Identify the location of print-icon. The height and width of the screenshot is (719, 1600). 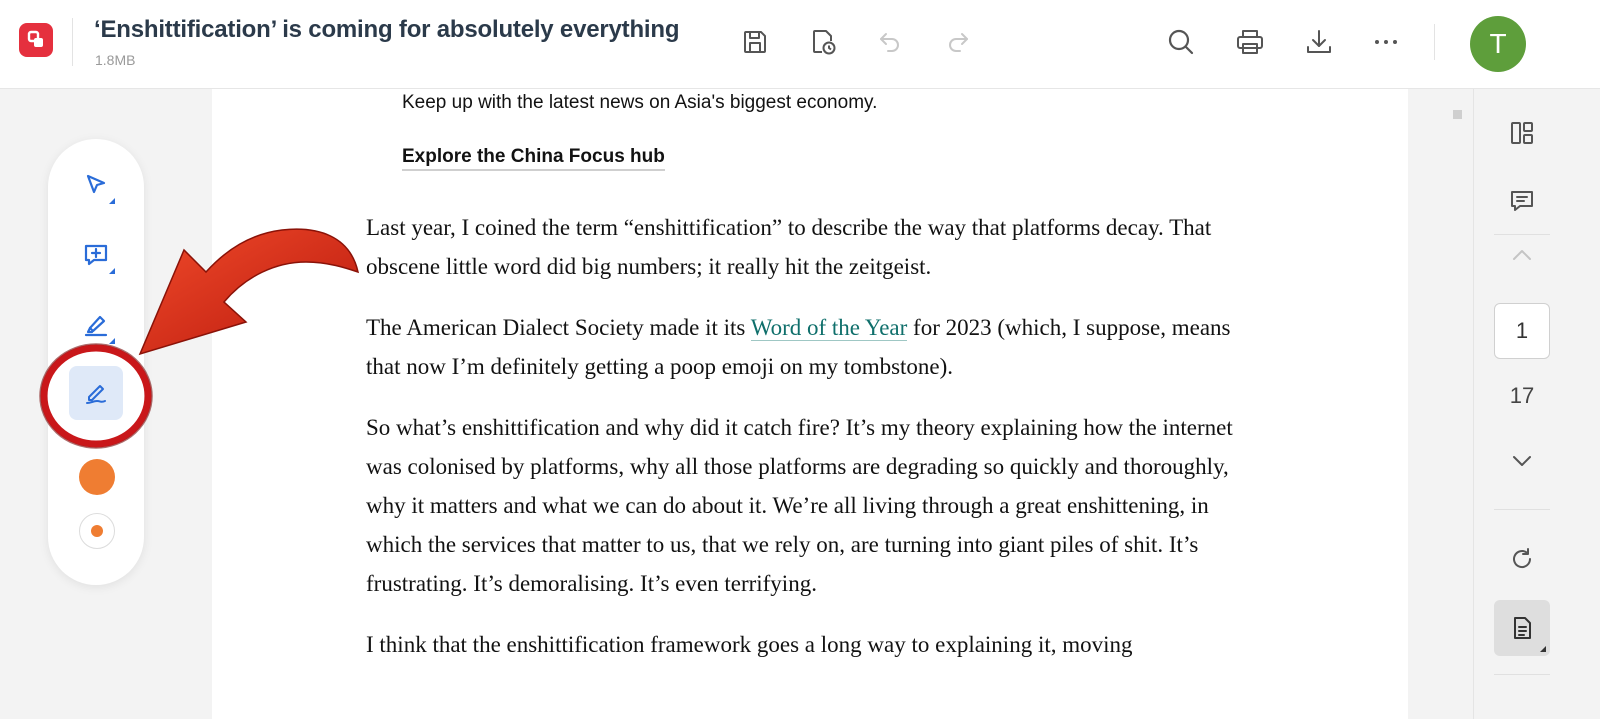
(1250, 42).